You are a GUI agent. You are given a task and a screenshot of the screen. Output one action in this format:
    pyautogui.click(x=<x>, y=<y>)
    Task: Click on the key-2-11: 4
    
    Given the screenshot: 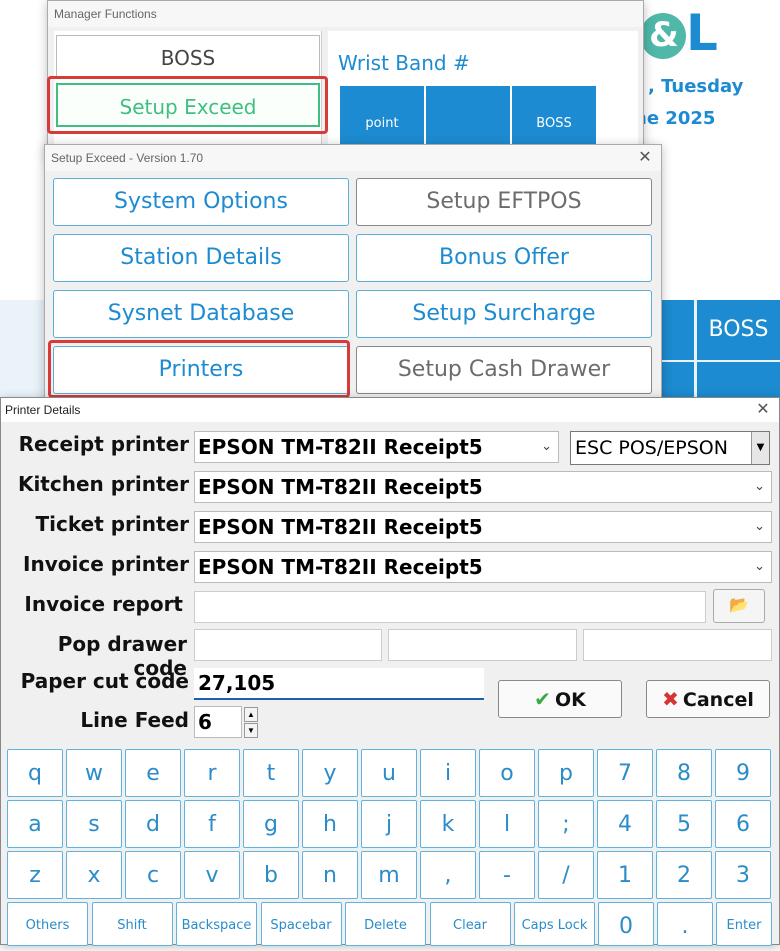 What is the action you would take?
    pyautogui.click(x=625, y=824)
    